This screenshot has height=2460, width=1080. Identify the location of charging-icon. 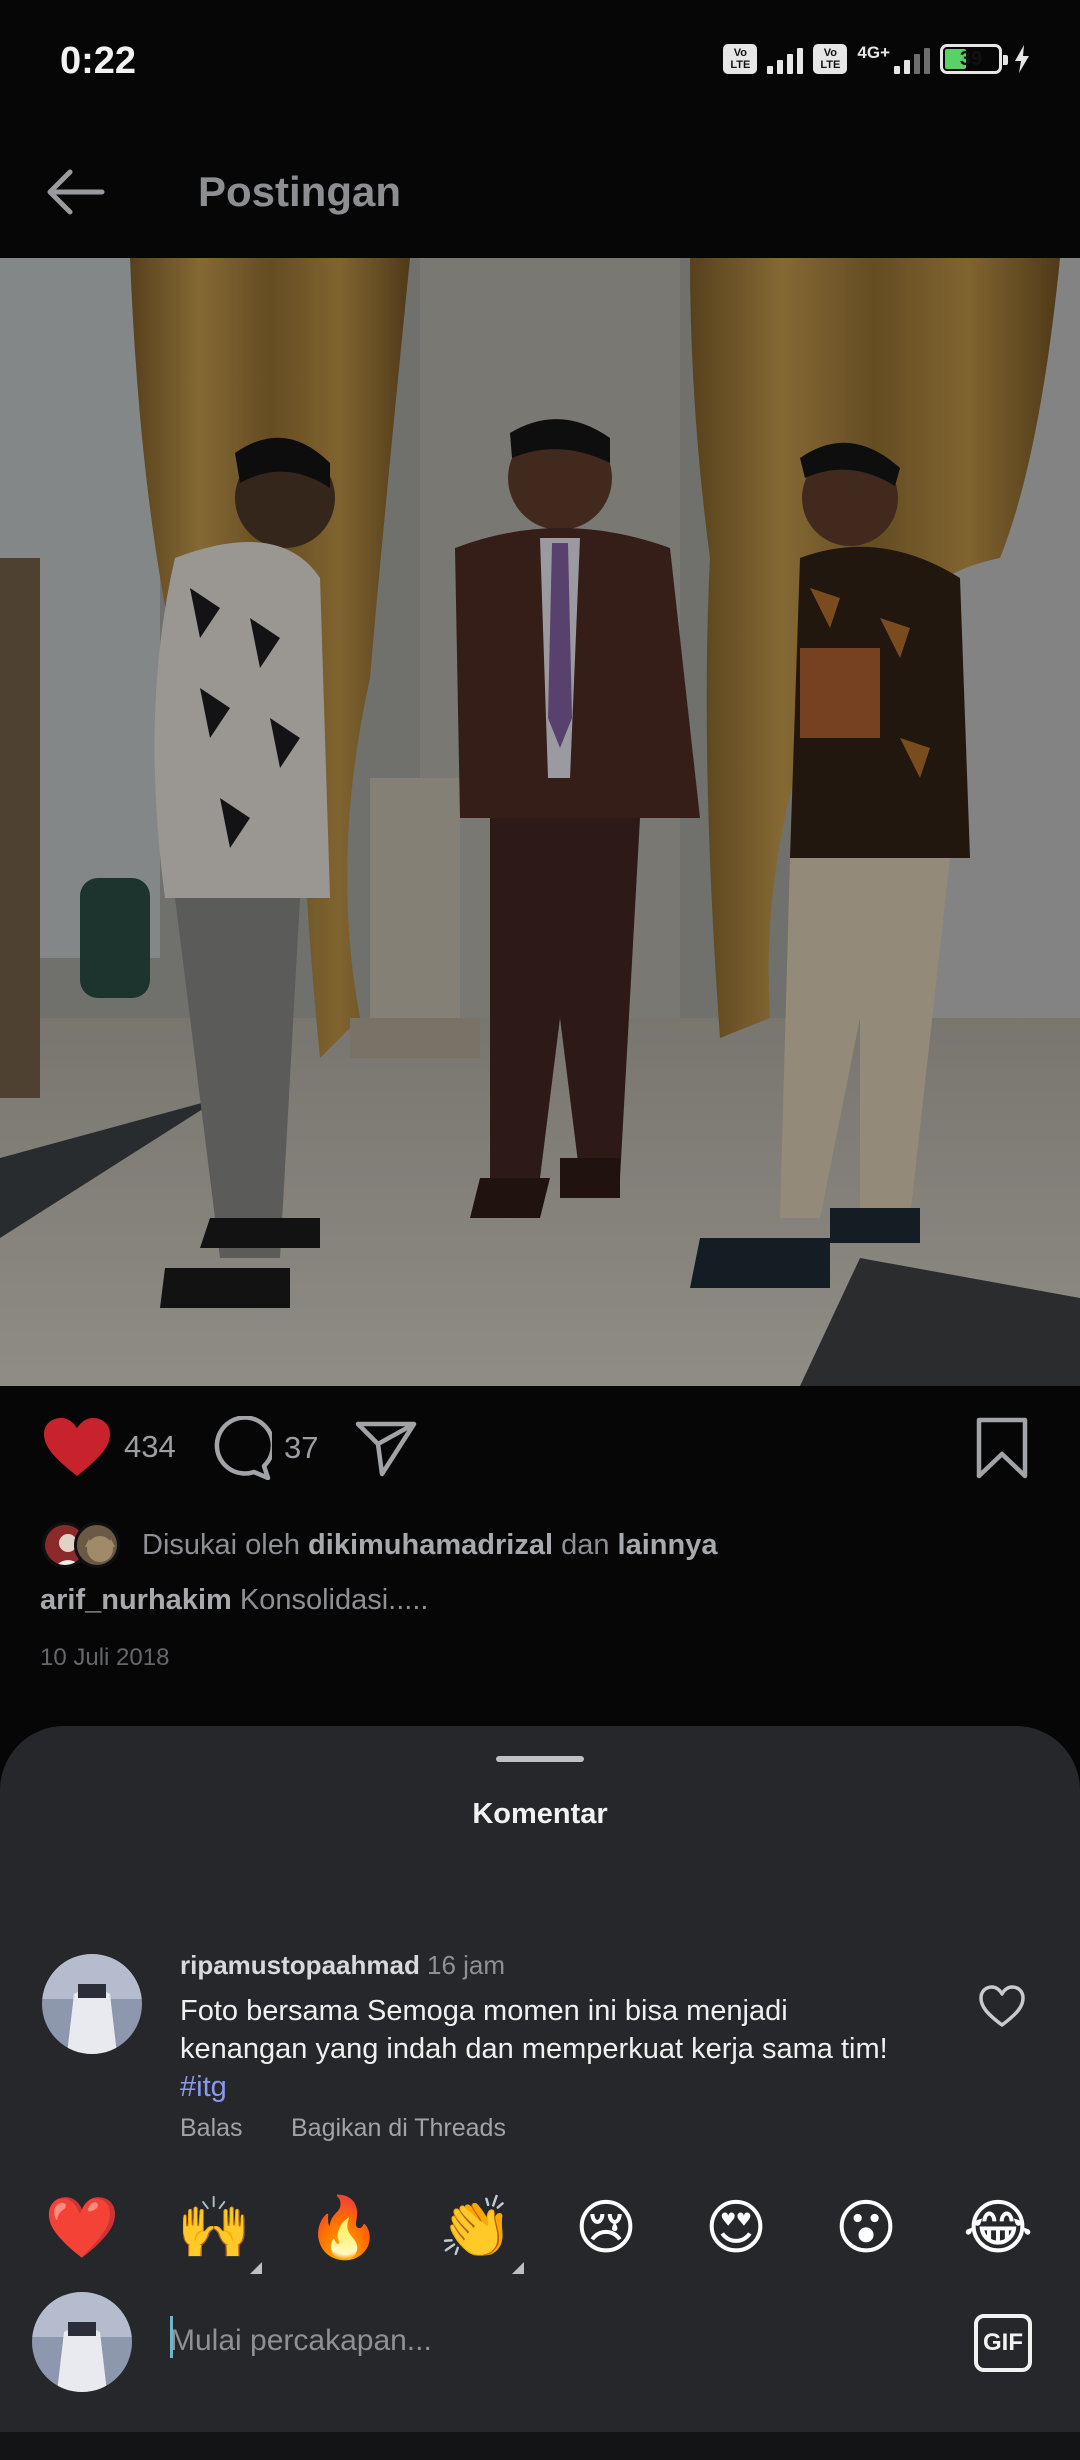
(1022, 59).